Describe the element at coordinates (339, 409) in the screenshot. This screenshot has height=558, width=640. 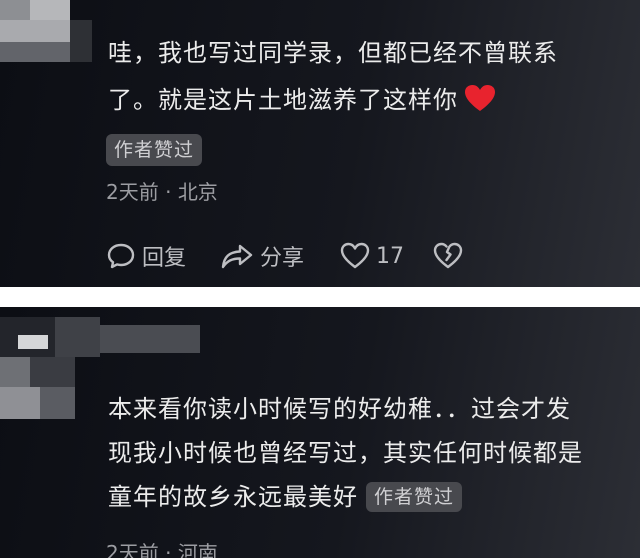
I see `comment-line: 本来看你读小时候写的好幼稚．．过会才发` at that location.